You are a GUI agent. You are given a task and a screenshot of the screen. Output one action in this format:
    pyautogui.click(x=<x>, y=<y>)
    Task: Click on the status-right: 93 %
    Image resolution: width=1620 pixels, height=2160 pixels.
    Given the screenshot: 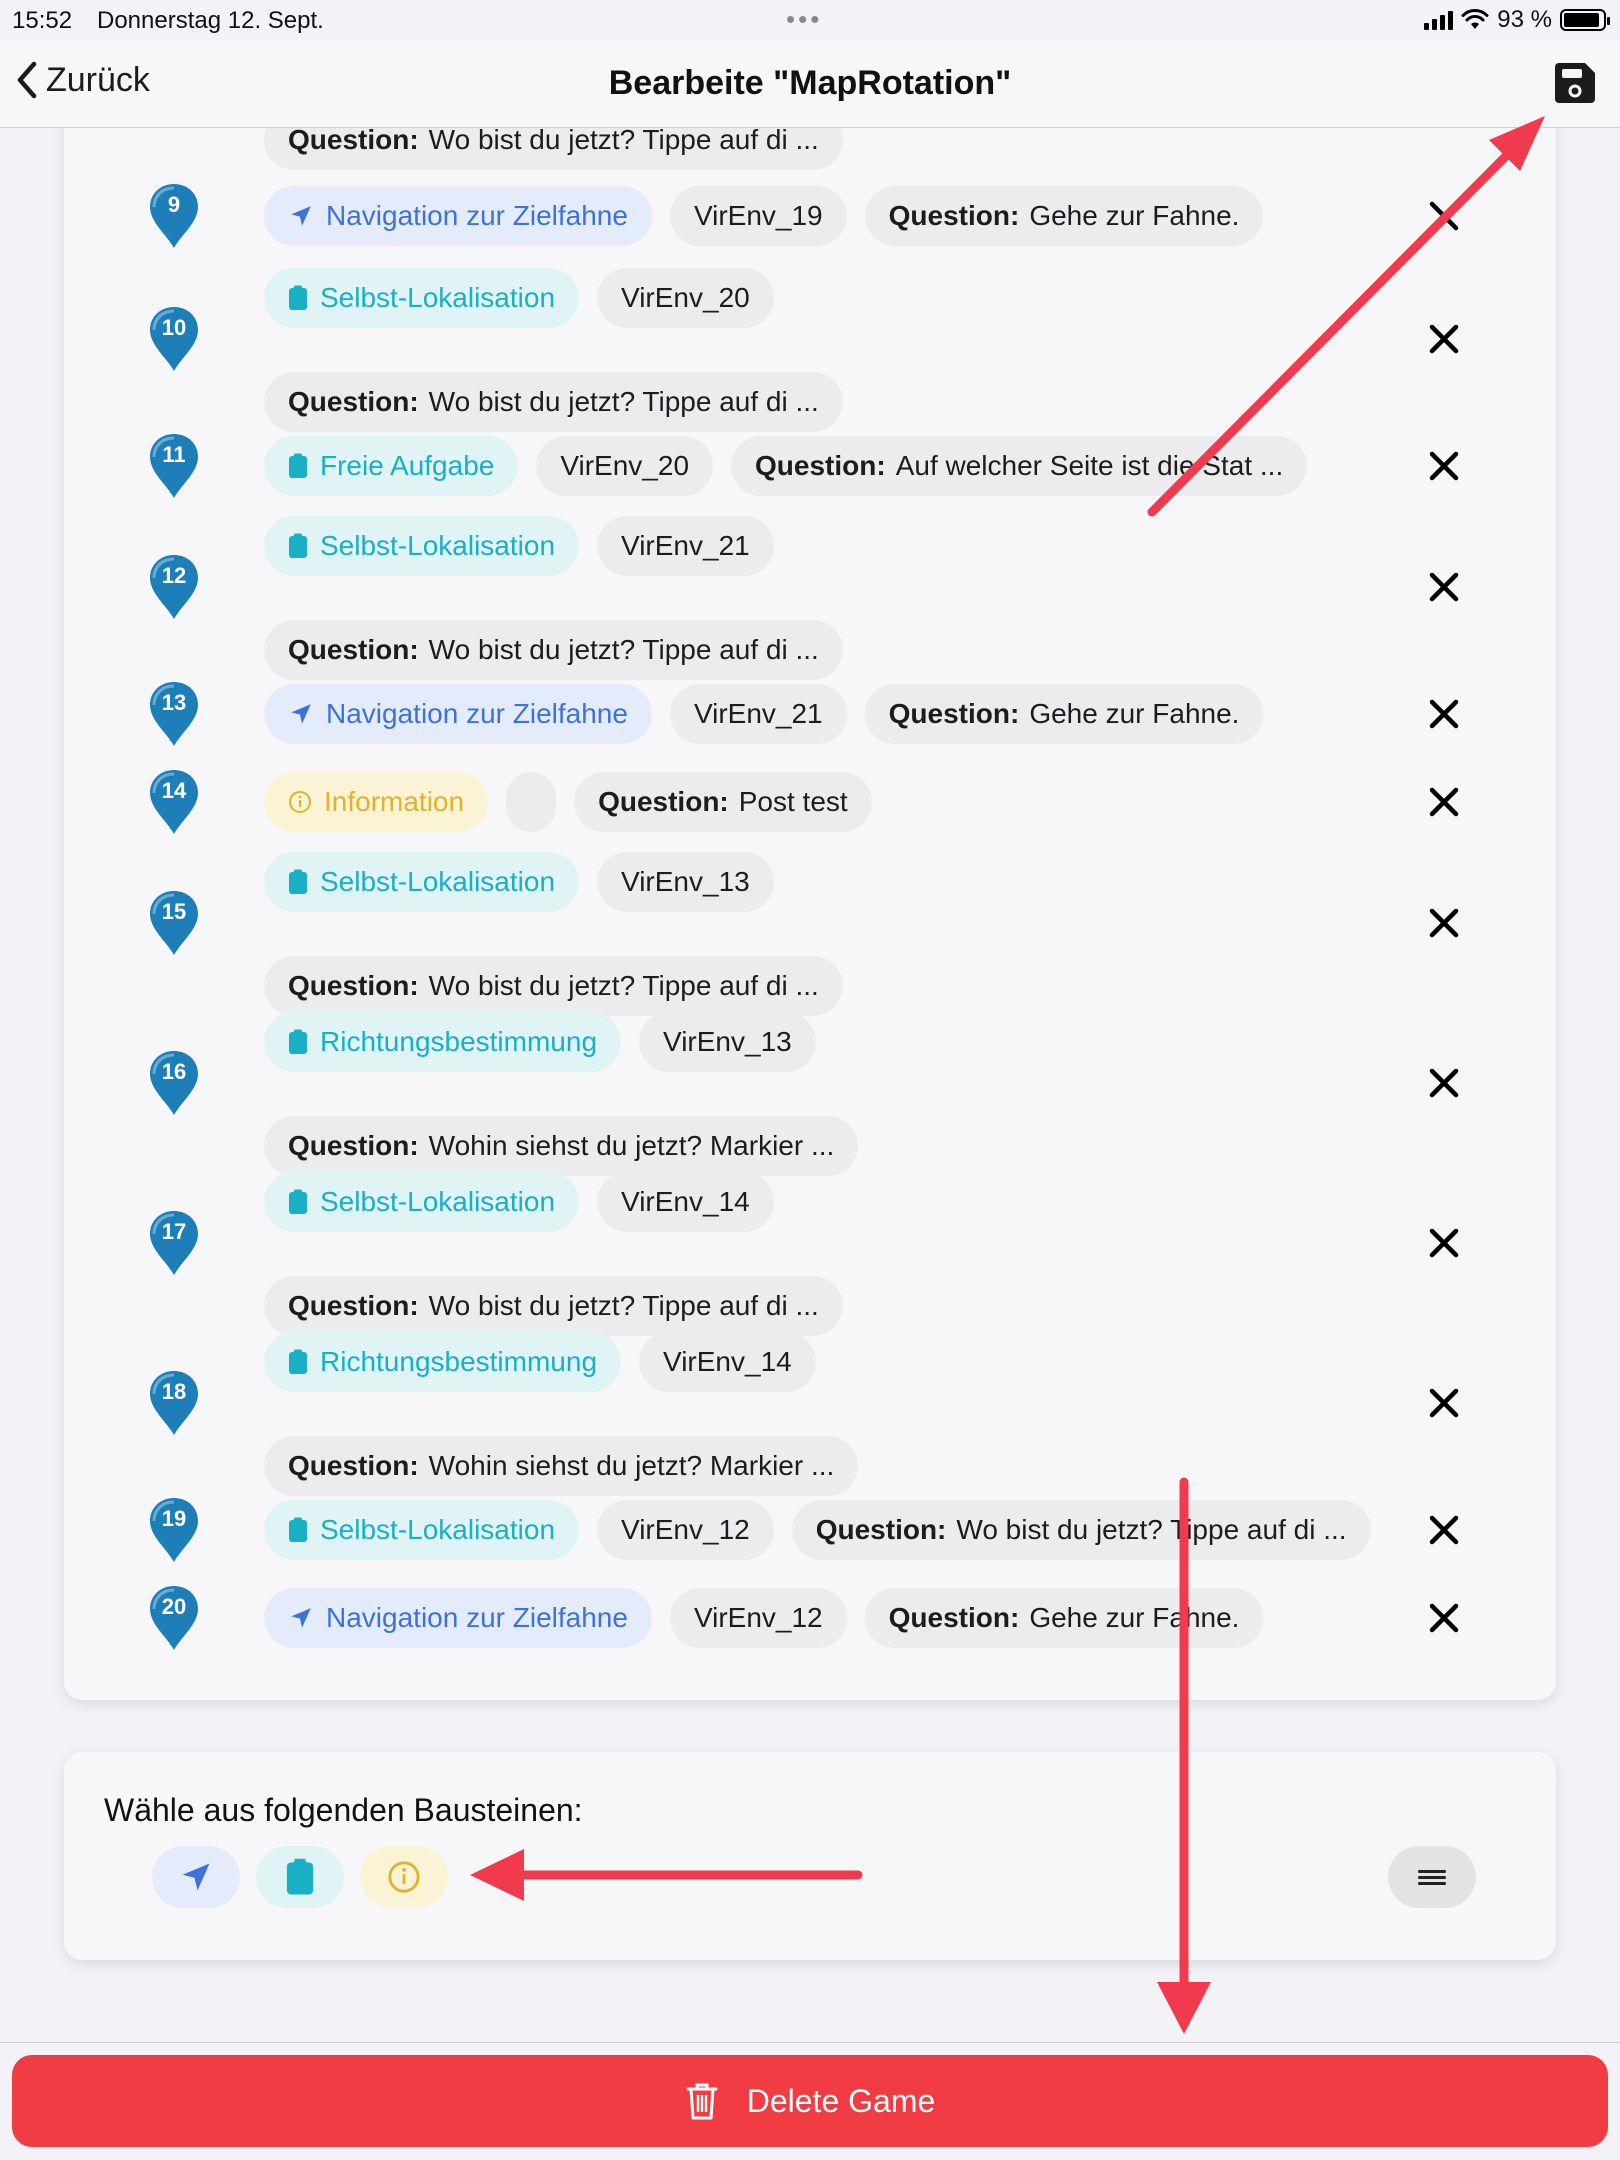 What is the action you would take?
    pyautogui.click(x=1517, y=20)
    